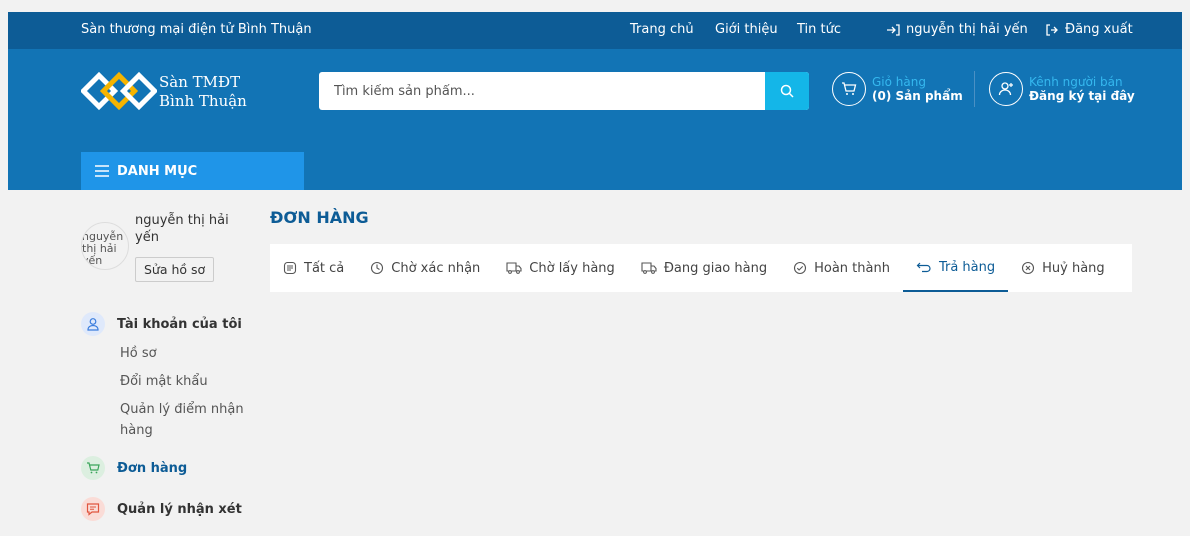 This screenshot has width=1190, height=536. I want to click on seller-text: Kênh người bán Đăng ký tại đây, so click(1082, 89).